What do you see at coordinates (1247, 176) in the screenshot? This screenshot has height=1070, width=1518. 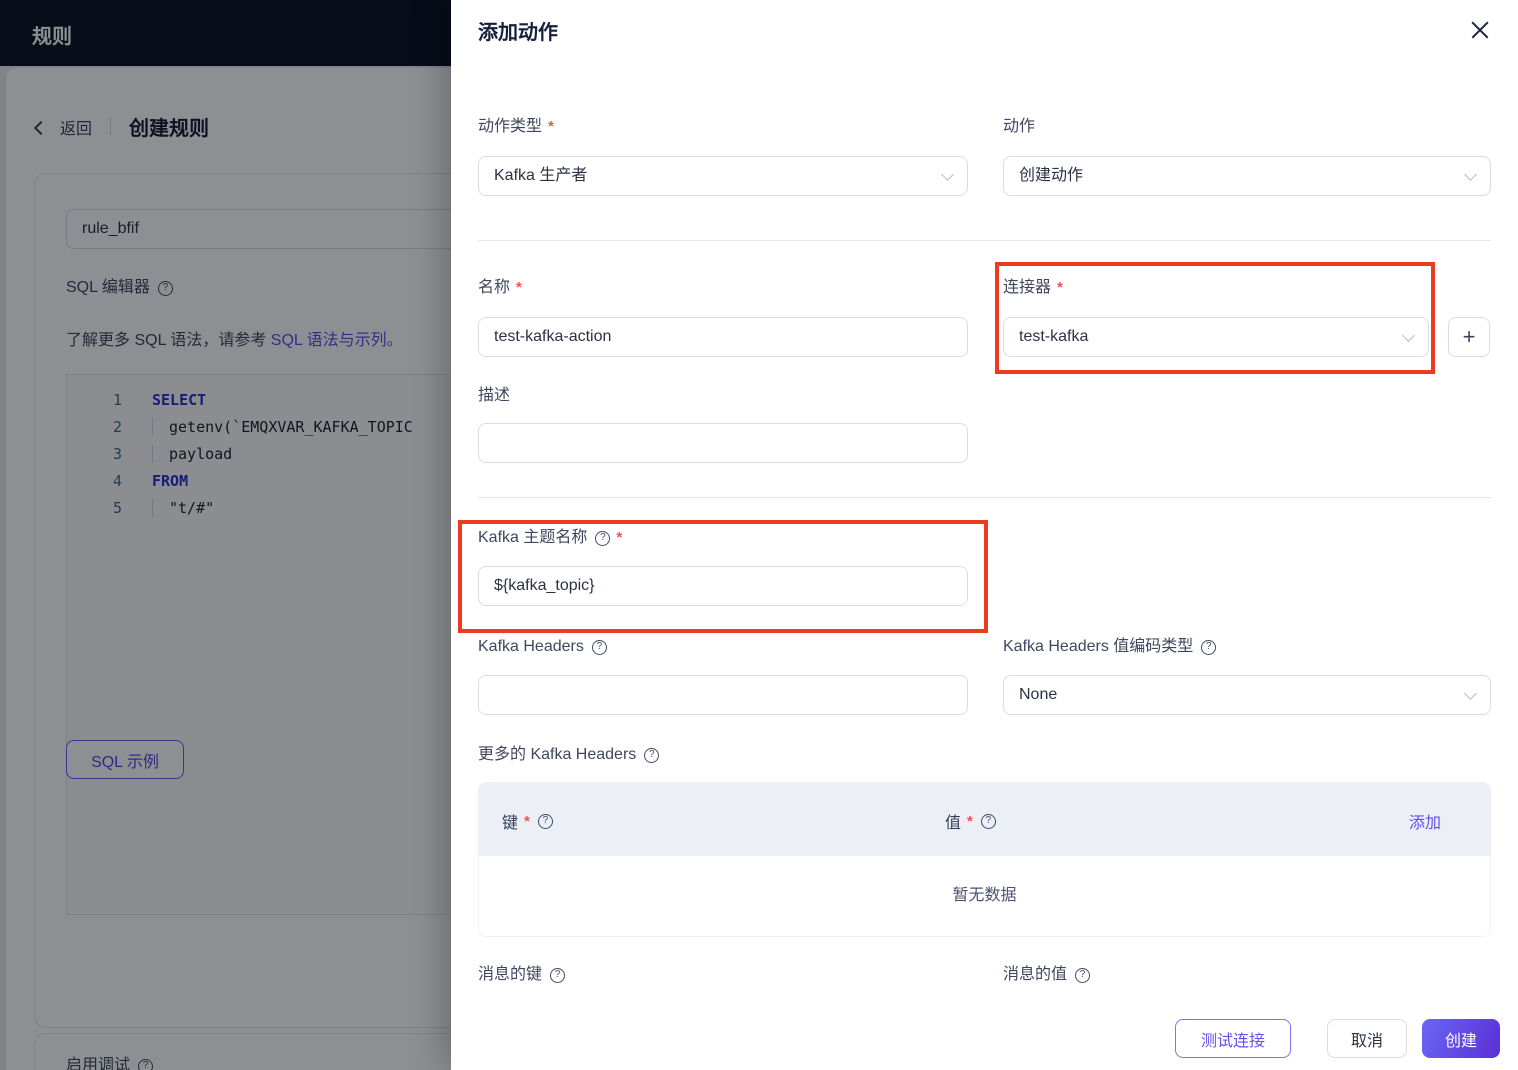 I see `action-select: 创建动作` at bounding box center [1247, 176].